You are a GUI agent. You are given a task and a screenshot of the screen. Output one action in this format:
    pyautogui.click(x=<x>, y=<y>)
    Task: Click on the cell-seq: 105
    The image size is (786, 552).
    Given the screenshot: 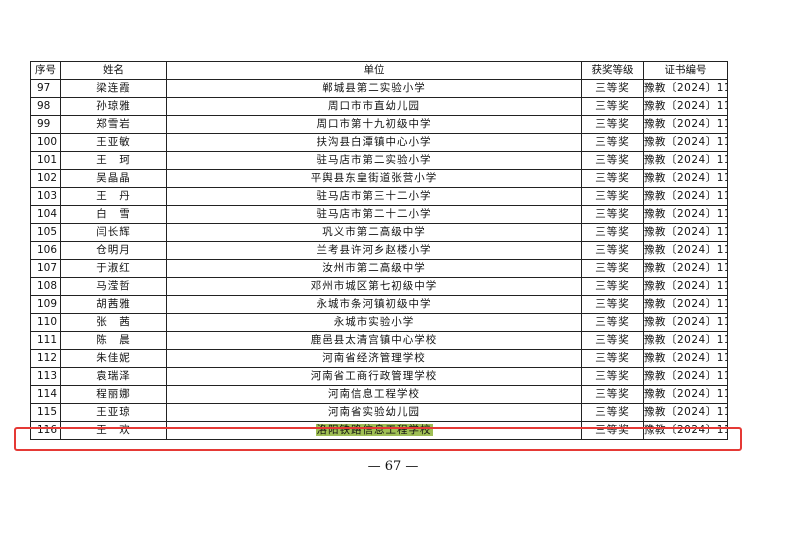 What is the action you would take?
    pyautogui.click(x=45, y=232)
    